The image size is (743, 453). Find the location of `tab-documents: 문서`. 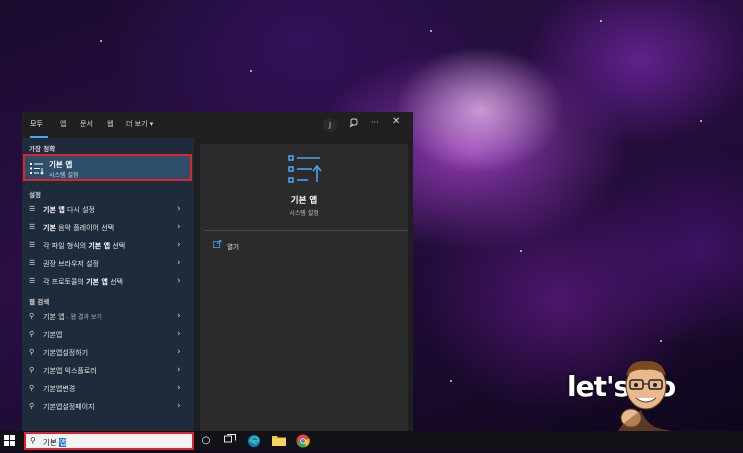

tab-documents: 문서 is located at coordinates (86, 124).